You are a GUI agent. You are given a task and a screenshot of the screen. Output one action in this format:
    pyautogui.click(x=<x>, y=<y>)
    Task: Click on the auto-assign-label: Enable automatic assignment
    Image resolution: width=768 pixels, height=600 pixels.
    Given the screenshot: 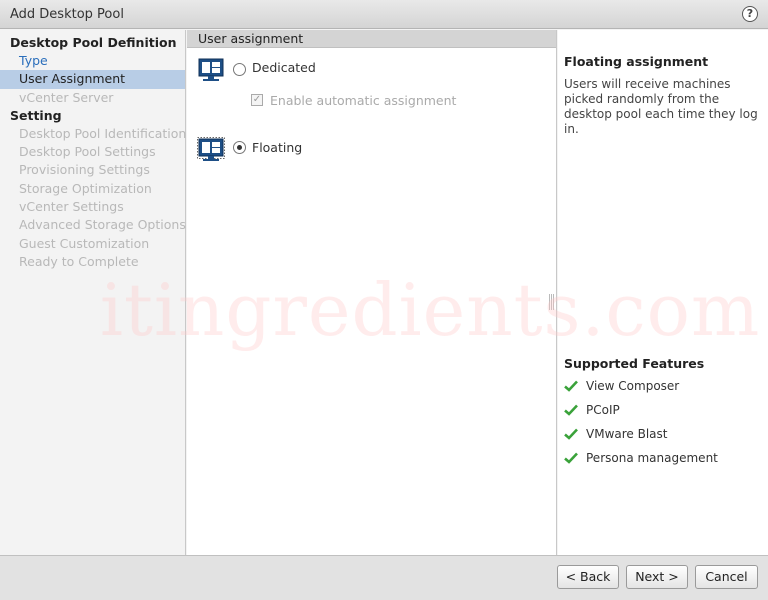 What is the action you would take?
    pyautogui.click(x=363, y=100)
    